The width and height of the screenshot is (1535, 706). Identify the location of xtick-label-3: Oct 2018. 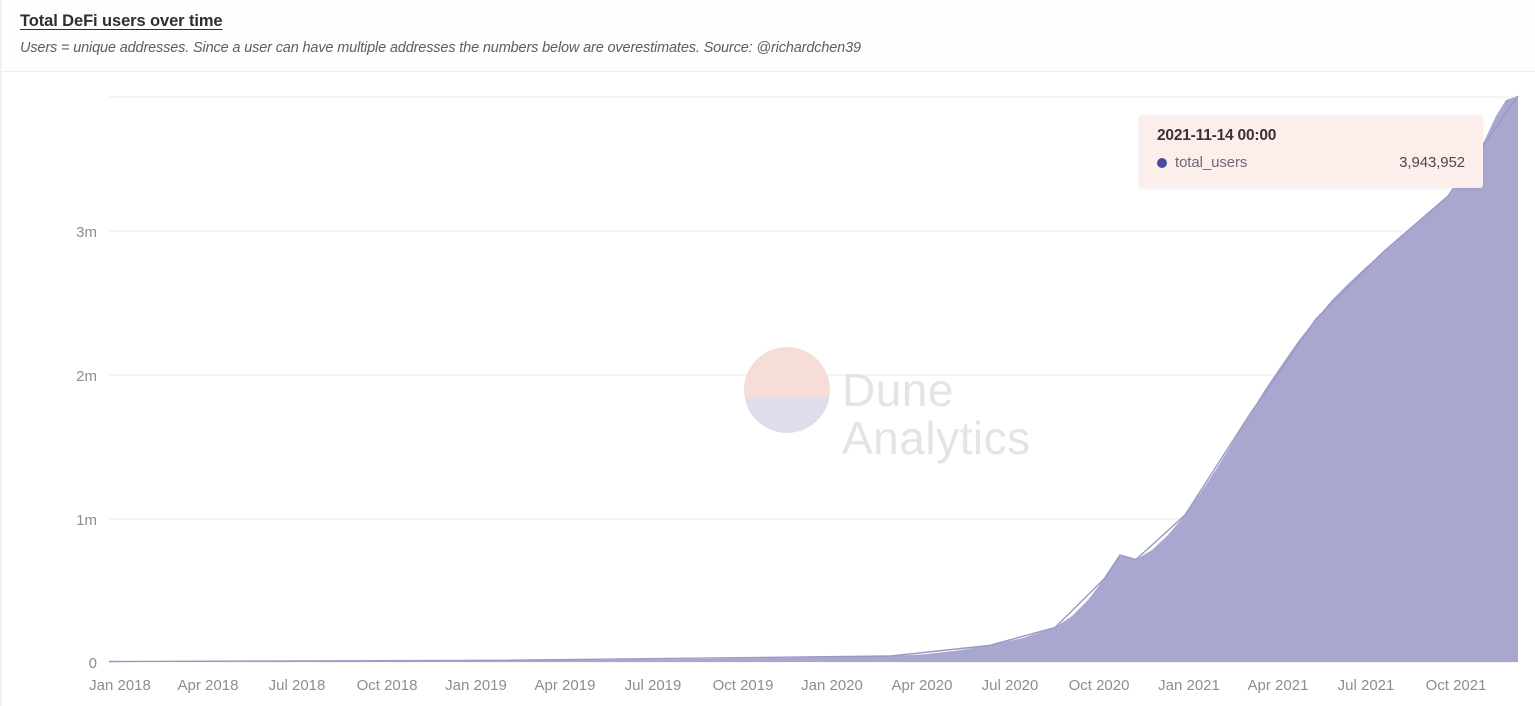
(387, 685).